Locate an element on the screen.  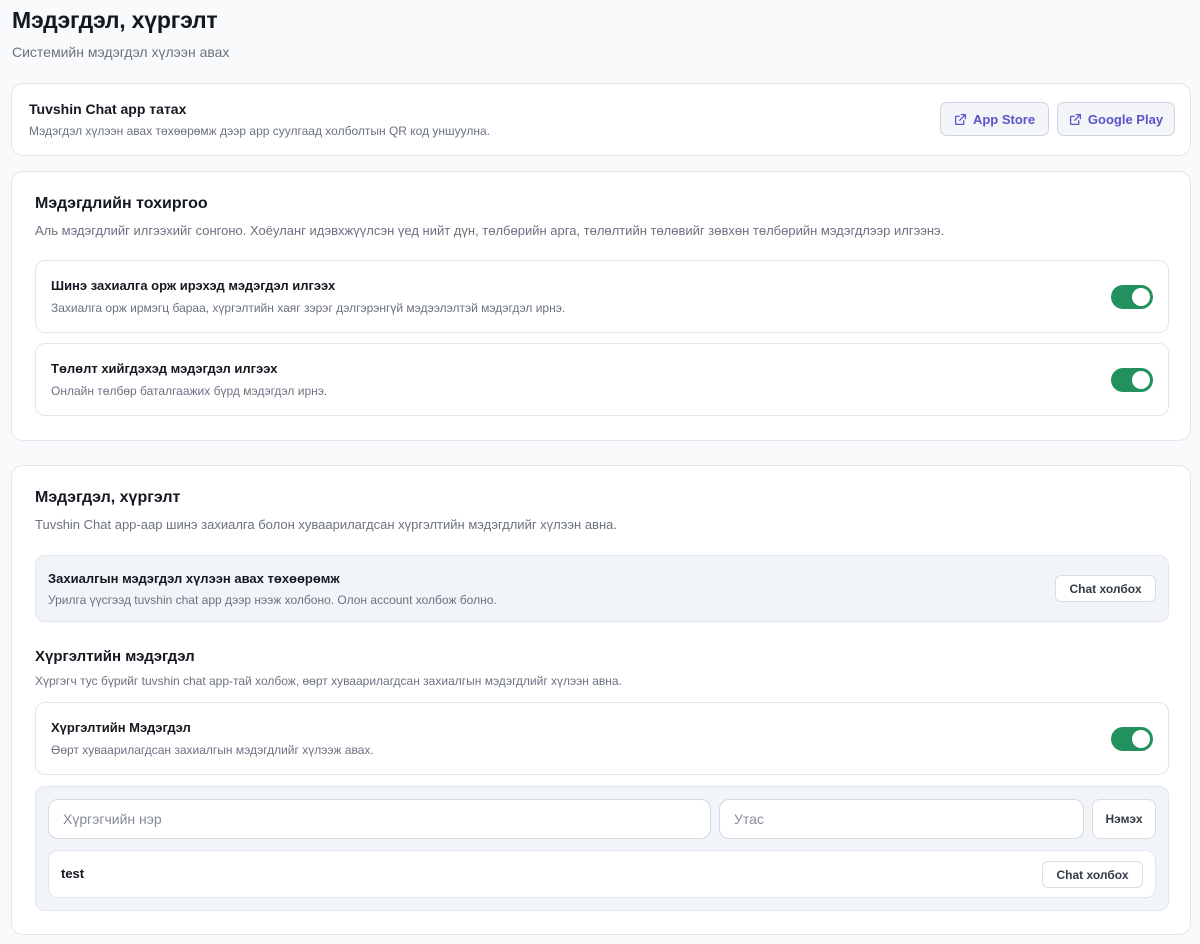
app-download-title: Tuvshin Chat app татах is located at coordinates (108, 109).